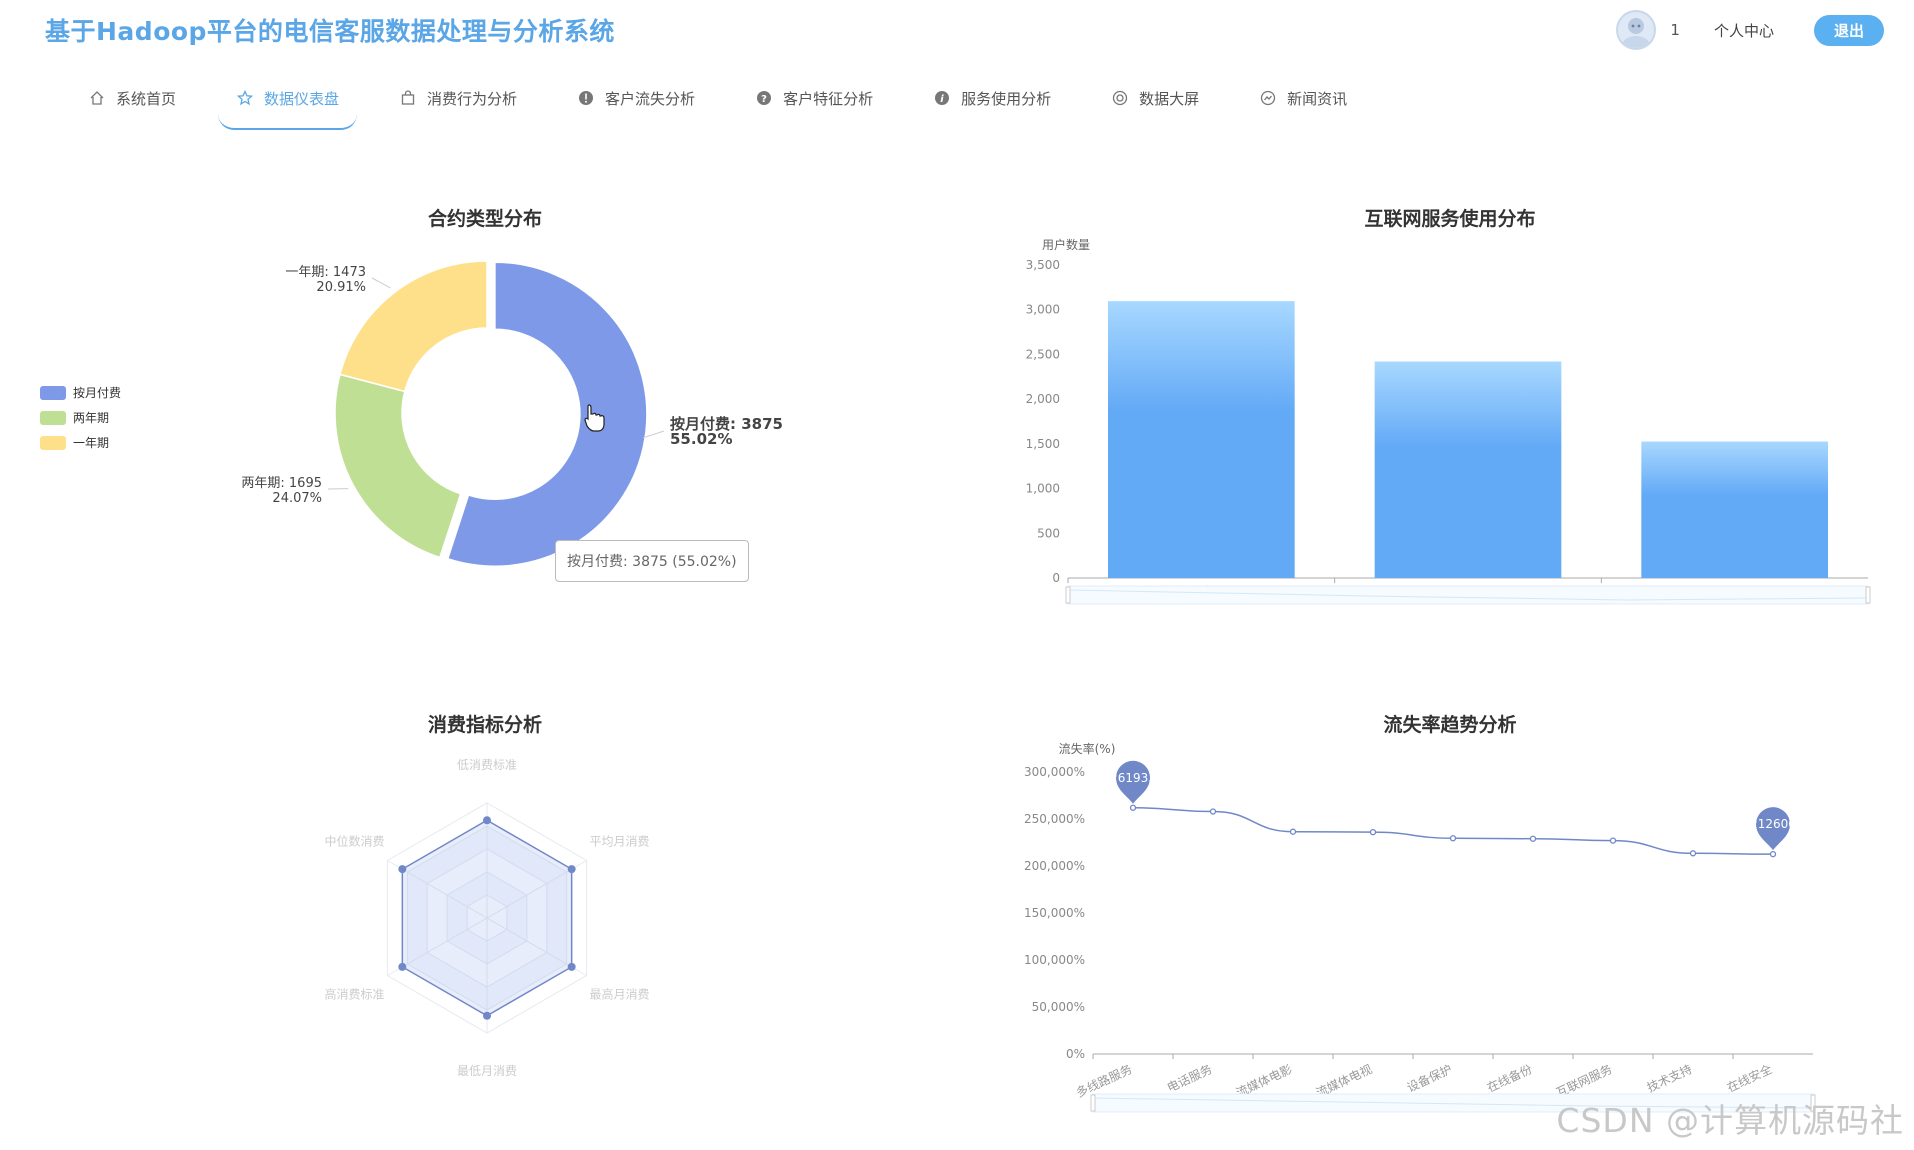 Image resolution: width=1914 pixels, height=1150 pixels. Describe the element at coordinates (1189, 1078) in the screenshot. I see `x-tick-label: 电话服务` at that location.